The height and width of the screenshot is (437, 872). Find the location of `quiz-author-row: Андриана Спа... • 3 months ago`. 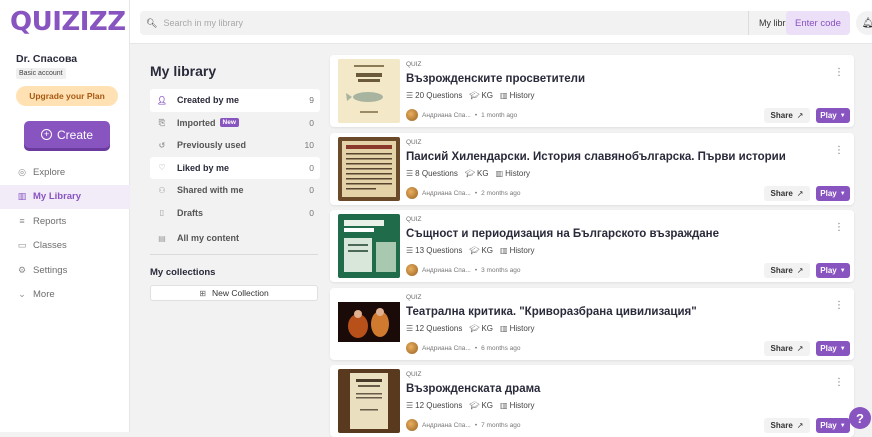

quiz-author-row: Андриана Спа... • 3 months ago is located at coordinates (463, 270).